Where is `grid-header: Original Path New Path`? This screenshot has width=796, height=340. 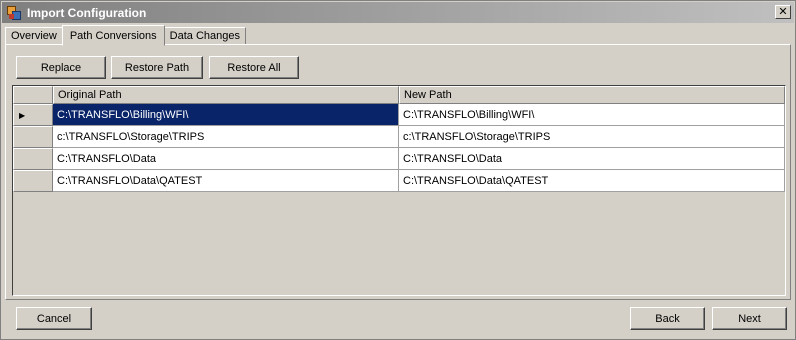
grid-header: Original Path New Path is located at coordinates (399, 95).